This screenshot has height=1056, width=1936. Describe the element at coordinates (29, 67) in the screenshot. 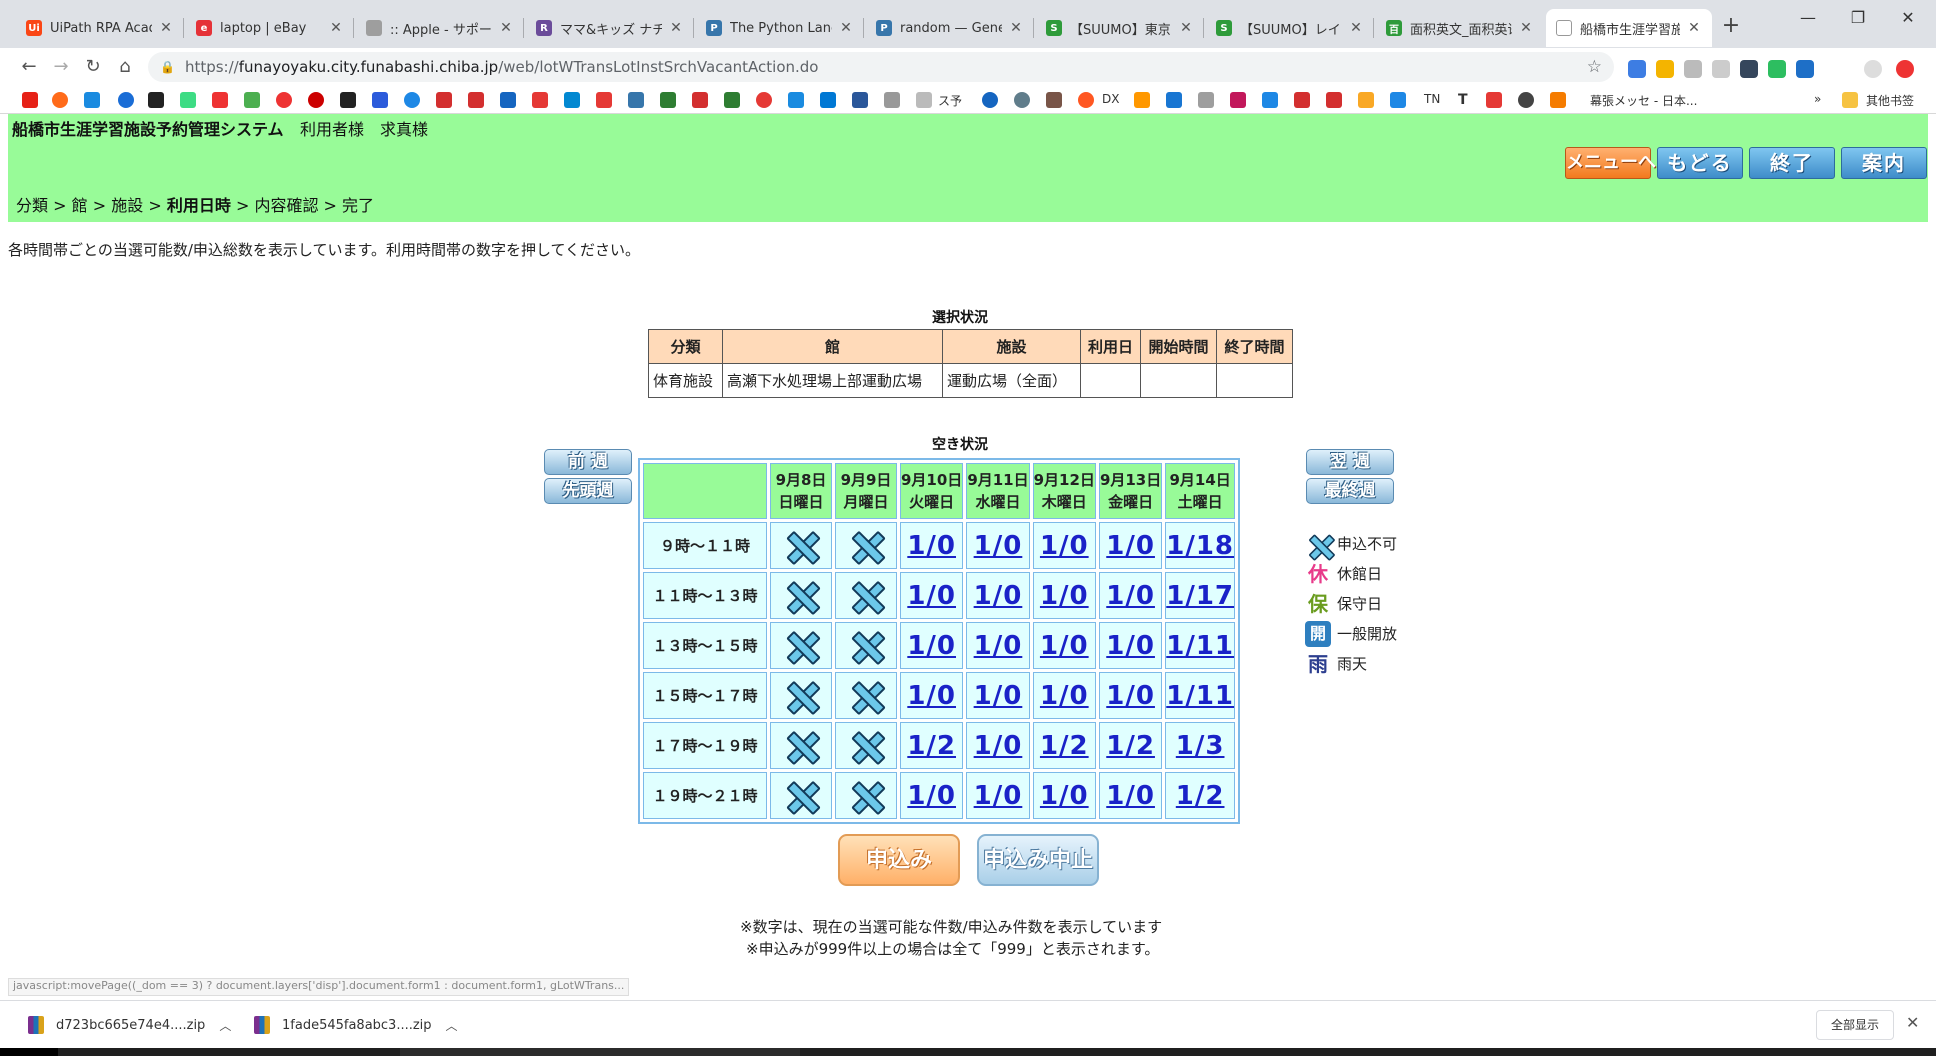

I see `back-arrow-icon: ←` at that location.